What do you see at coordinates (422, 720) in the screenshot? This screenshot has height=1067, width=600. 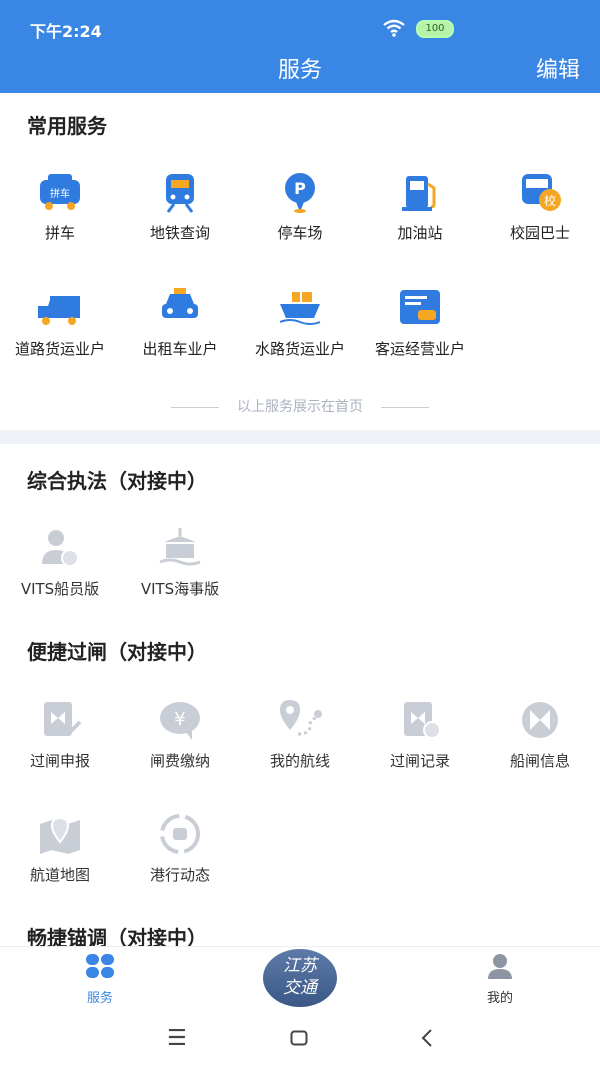 I see `lock-record-icon` at bounding box center [422, 720].